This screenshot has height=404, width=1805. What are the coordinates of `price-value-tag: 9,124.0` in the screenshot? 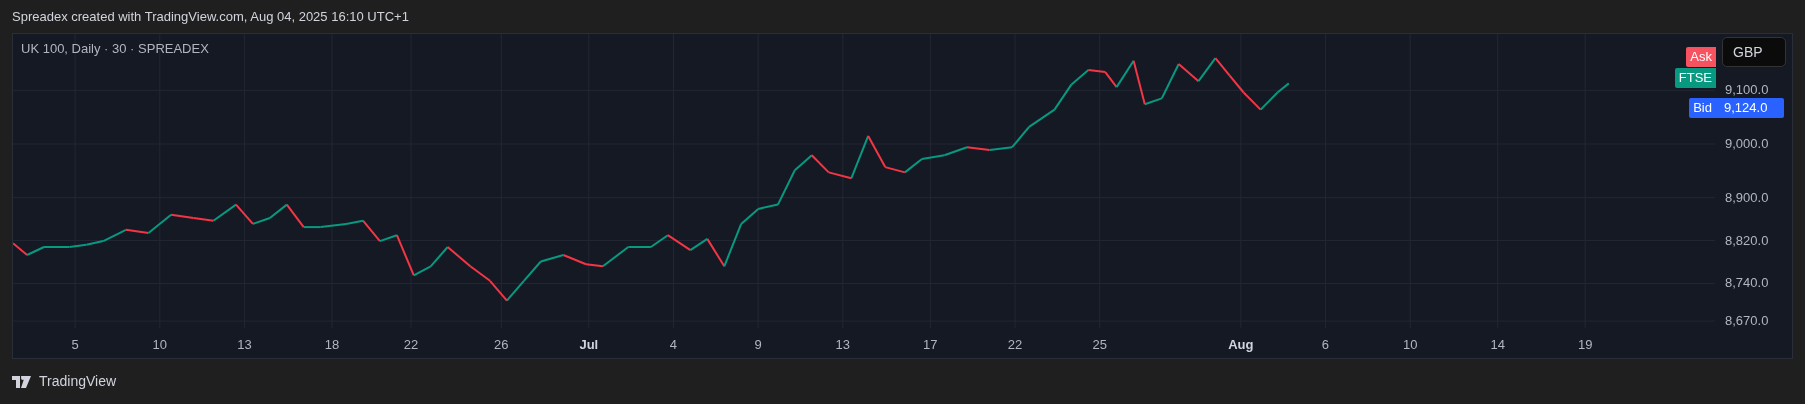 It's located at (1750, 108).